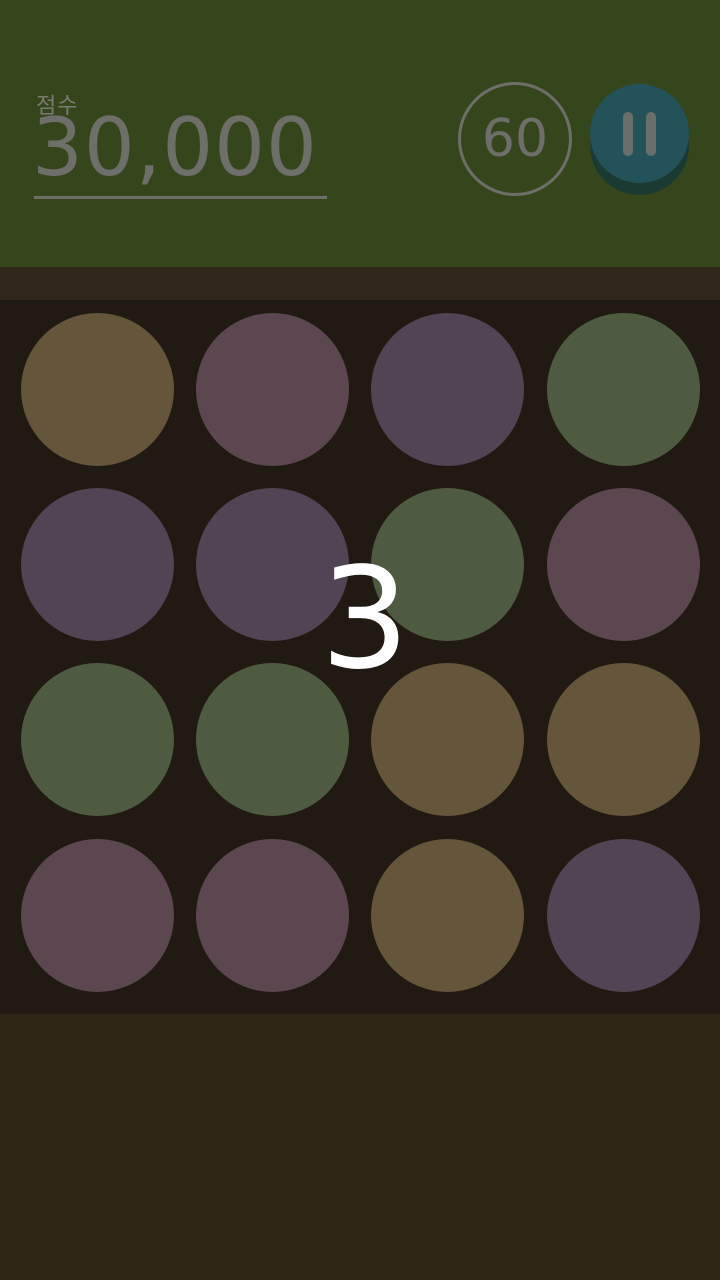 Image resolution: width=720 pixels, height=1280 pixels. What do you see at coordinates (651, 134) in the screenshot?
I see `pause-bar-right` at bounding box center [651, 134].